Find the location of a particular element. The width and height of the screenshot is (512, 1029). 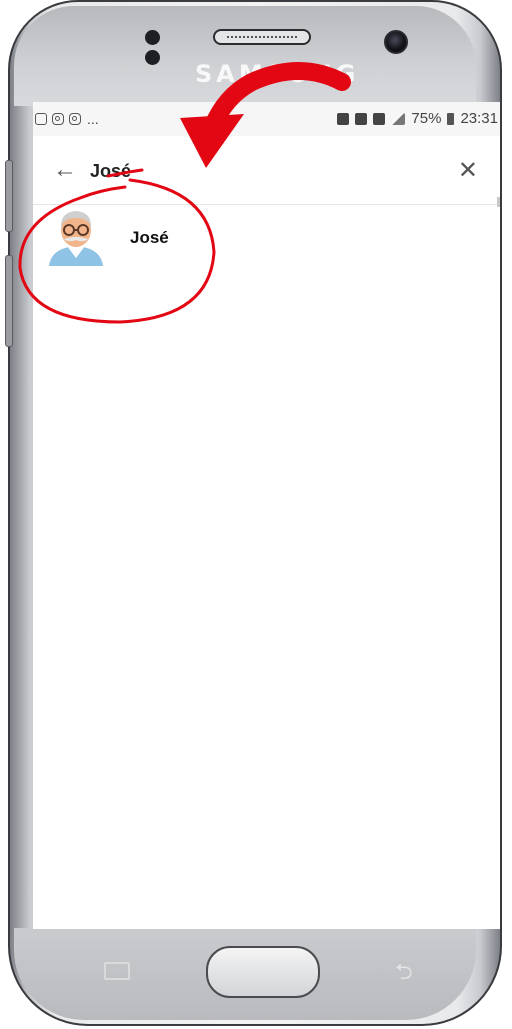

volume-up-button is located at coordinates (9, 196).